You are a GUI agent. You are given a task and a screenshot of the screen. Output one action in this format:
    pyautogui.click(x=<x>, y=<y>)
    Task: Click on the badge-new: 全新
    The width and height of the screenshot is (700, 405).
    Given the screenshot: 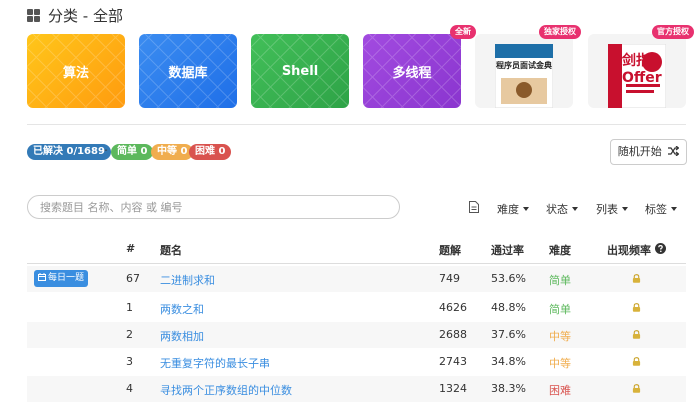 What is the action you would take?
    pyautogui.click(x=463, y=32)
    